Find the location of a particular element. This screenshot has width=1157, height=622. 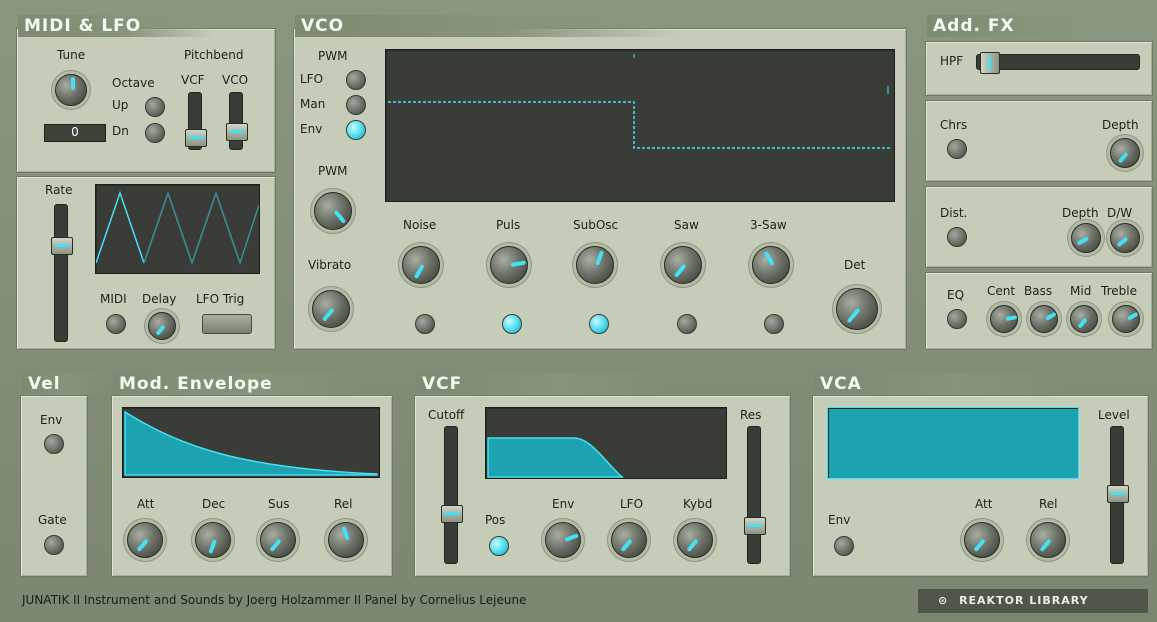

chorus-depth-label: Depth is located at coordinates (1120, 125).